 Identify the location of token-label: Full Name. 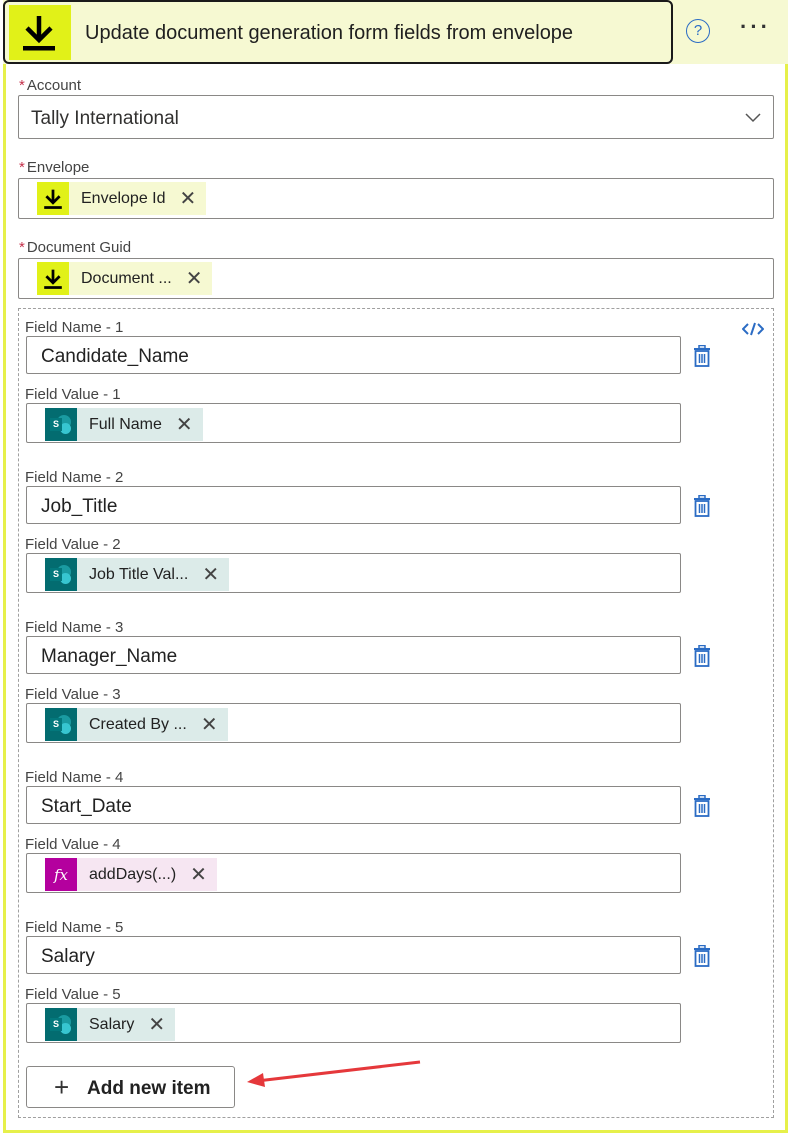
(125, 424).